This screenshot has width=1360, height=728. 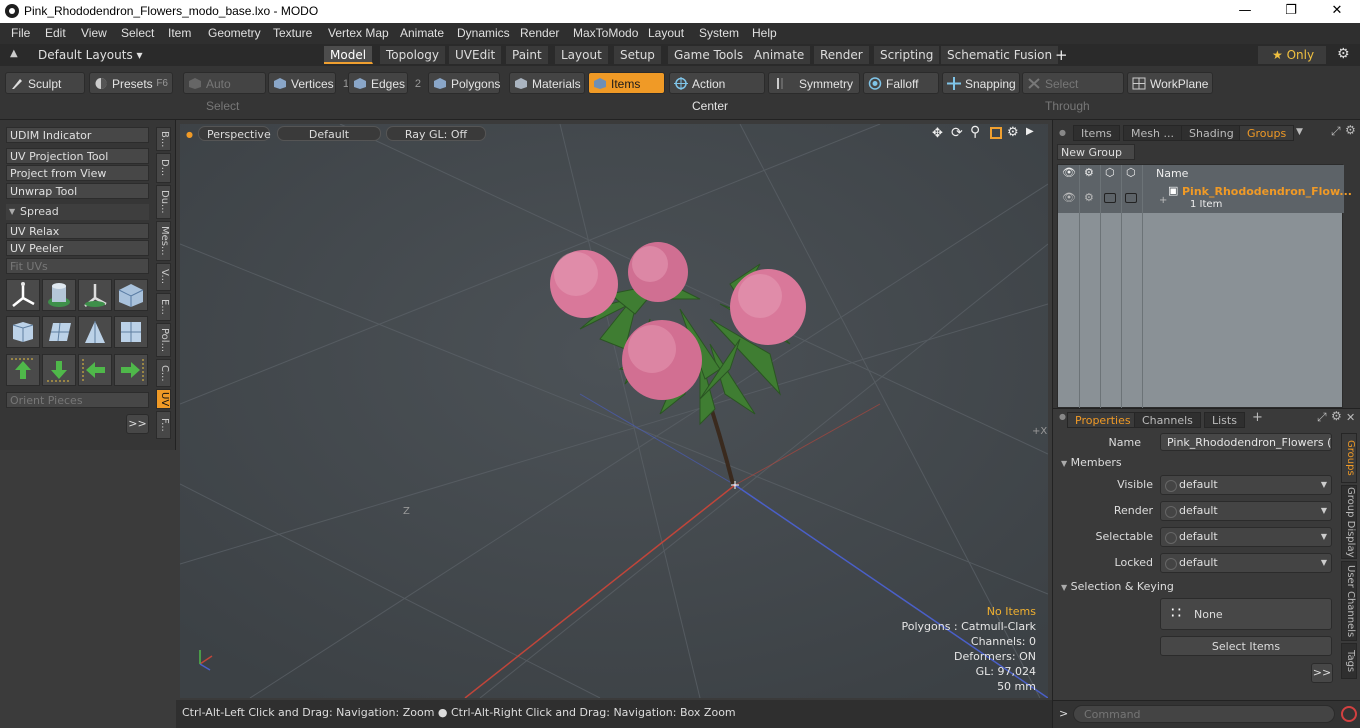 I want to click on menu-select: Select, so click(x=137, y=33).